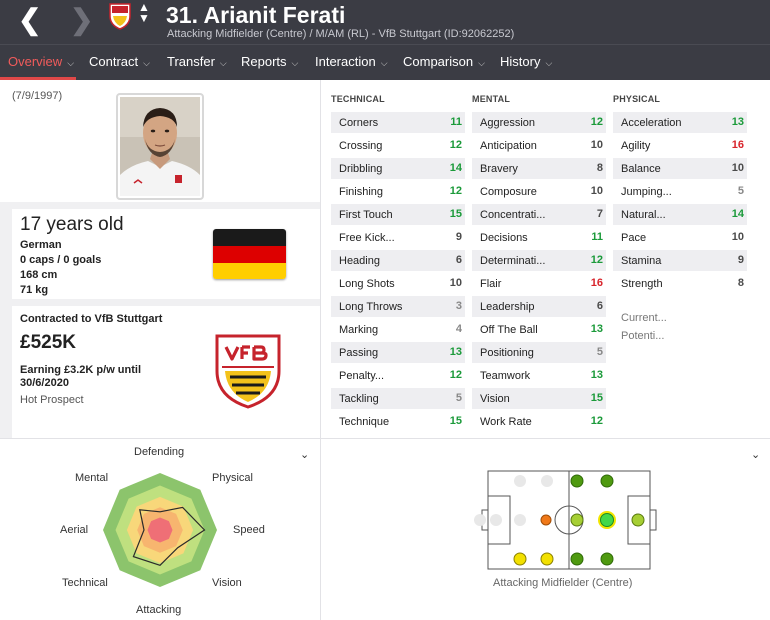 This screenshot has width=770, height=620. I want to click on tab-label: Transfer, so click(191, 61).